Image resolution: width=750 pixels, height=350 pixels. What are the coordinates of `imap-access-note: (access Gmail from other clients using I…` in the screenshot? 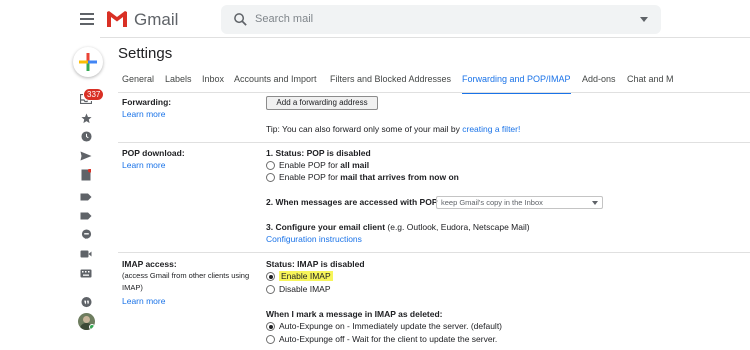 It's located at (186, 281).